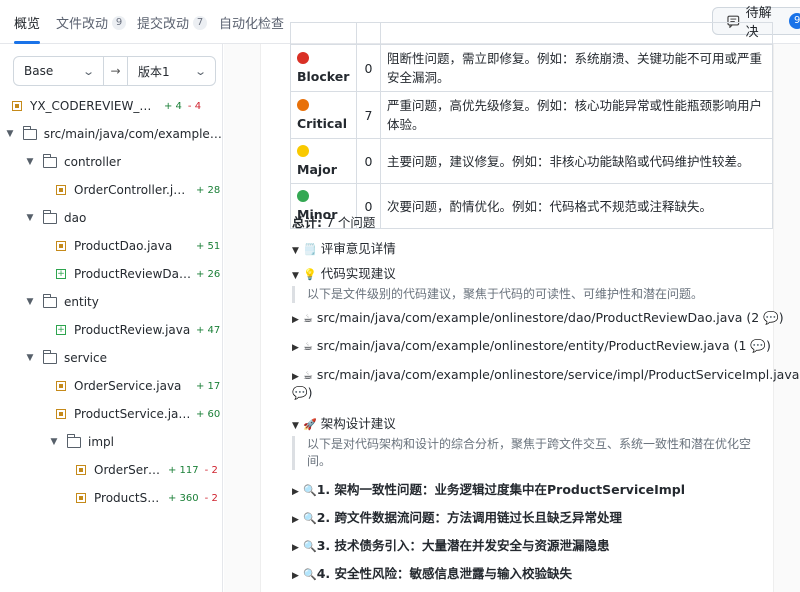 The height and width of the screenshot is (592, 800). I want to click on severity-name: Blocker, so click(323, 68).